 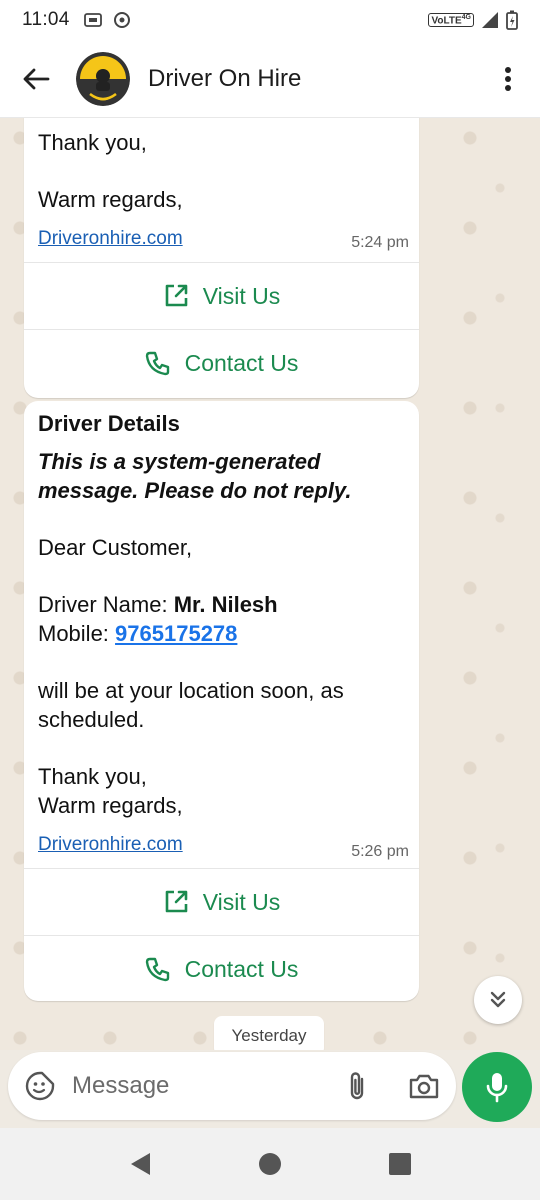 I want to click on driver-name: Mr. Nilesh, so click(x=225, y=604).